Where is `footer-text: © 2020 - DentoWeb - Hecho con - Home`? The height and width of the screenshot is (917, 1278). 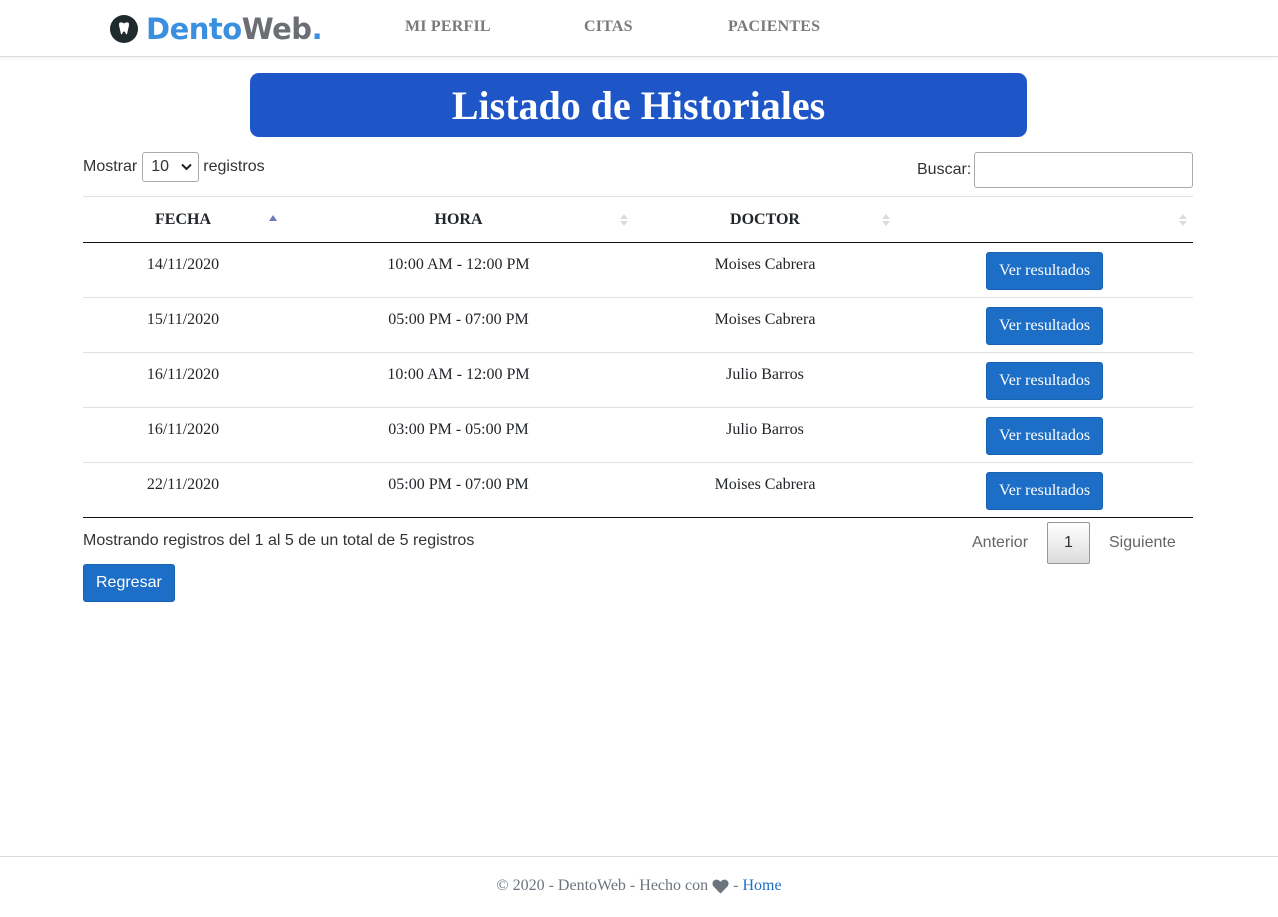
footer-text: © 2020 - DentoWeb - Hecho con - Home is located at coordinates (639, 886).